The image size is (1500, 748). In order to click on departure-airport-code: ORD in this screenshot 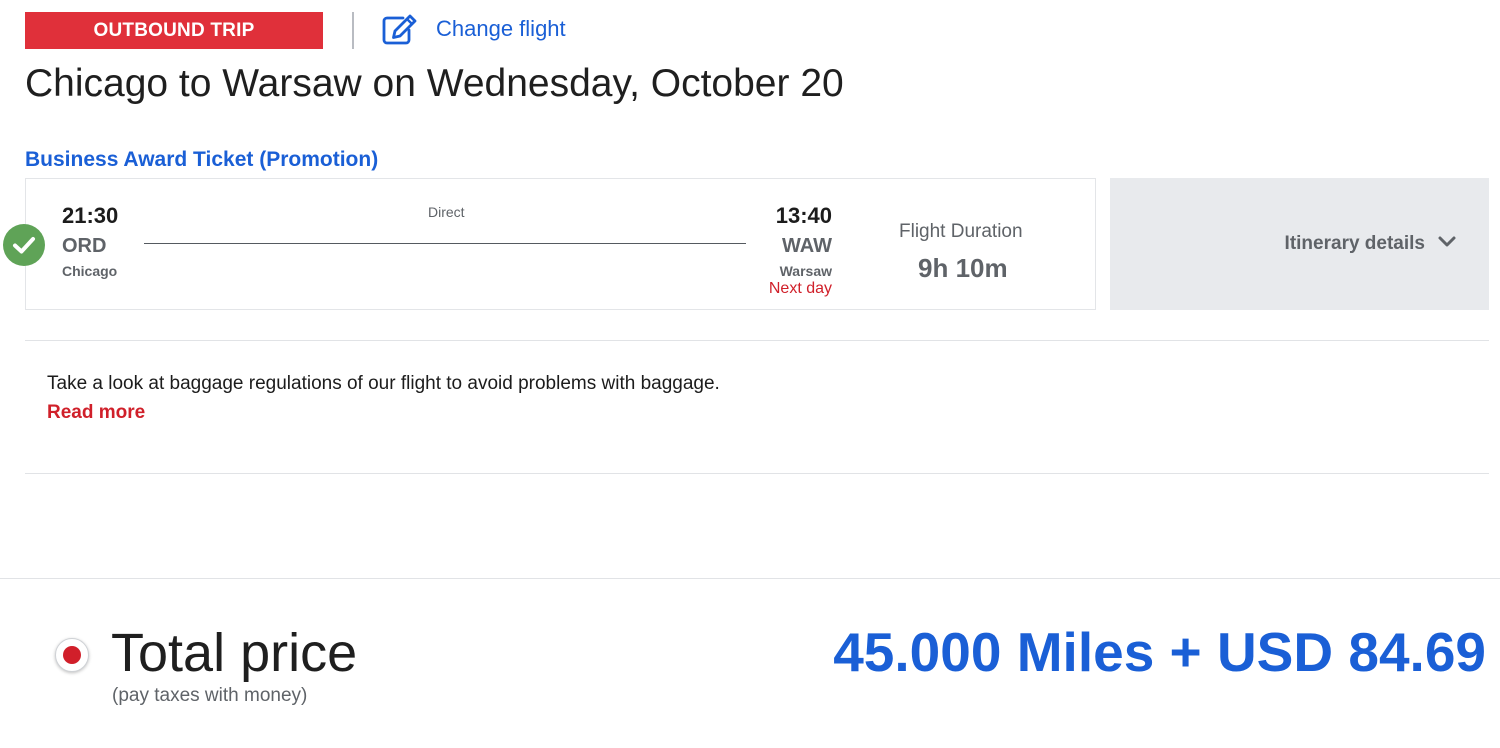, I will do `click(84, 246)`.